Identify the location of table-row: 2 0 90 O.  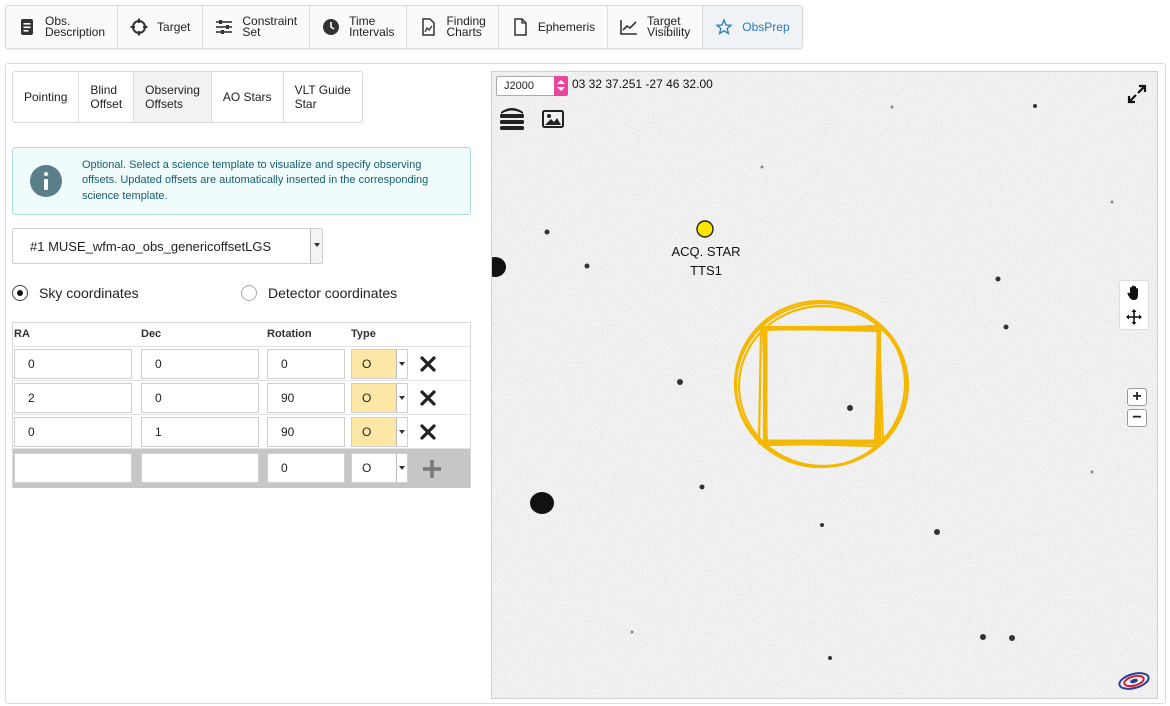
(241, 397).